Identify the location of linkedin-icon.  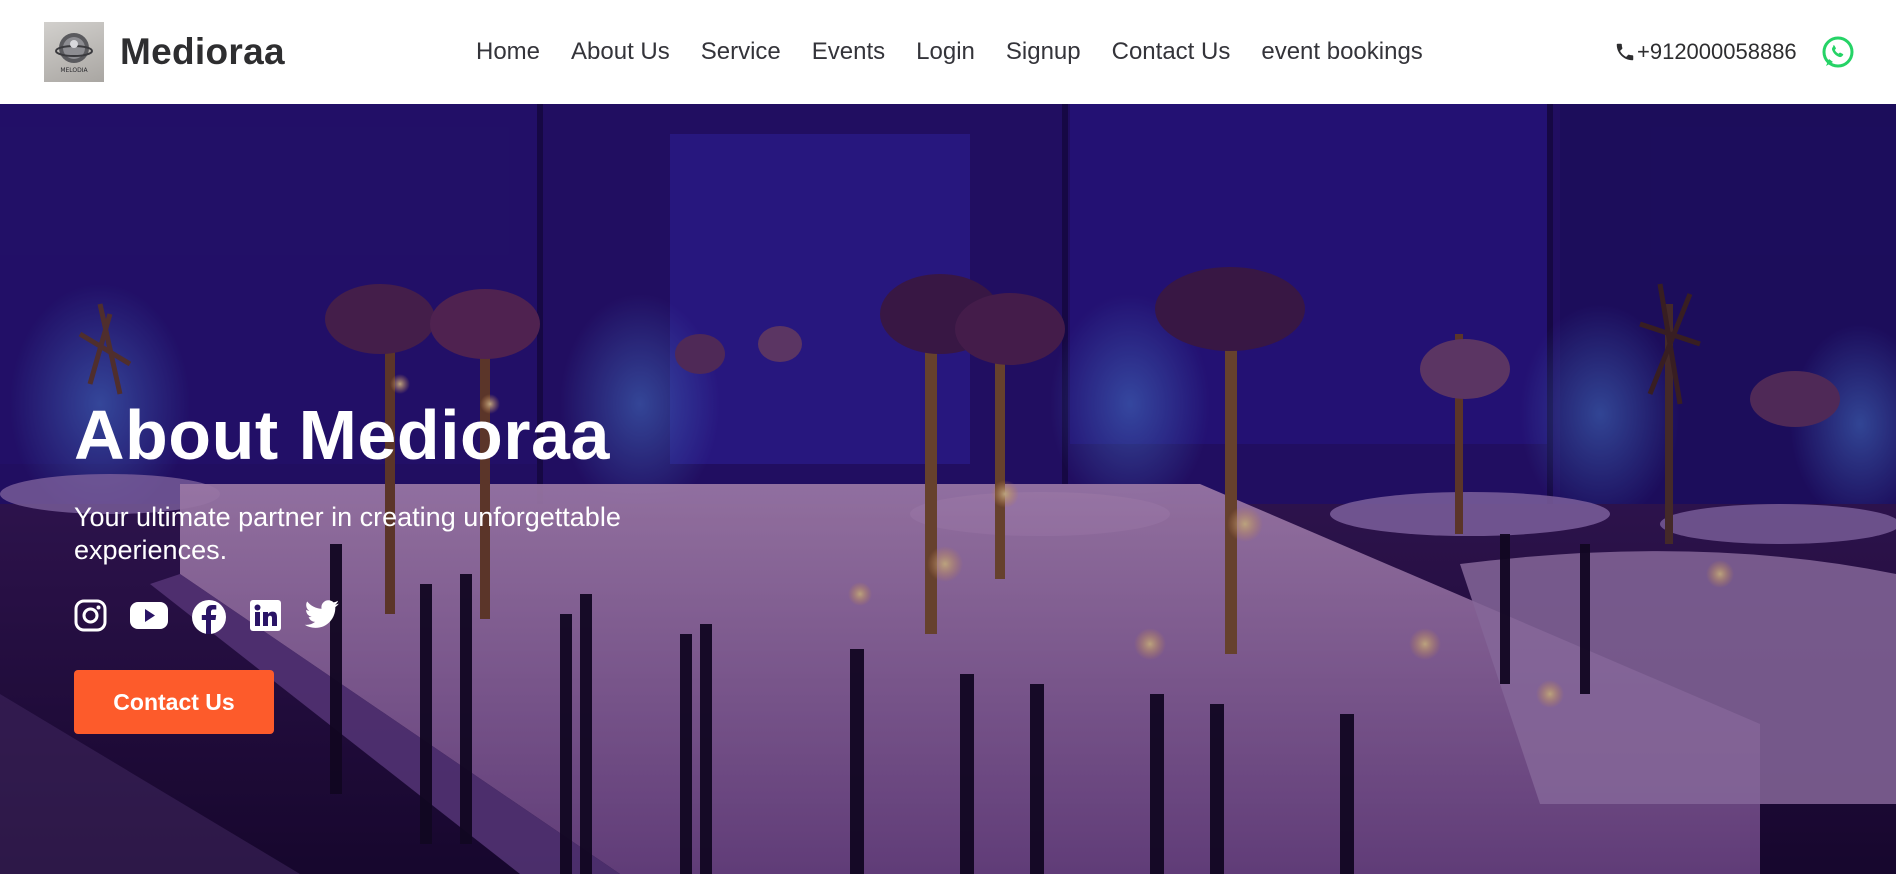
(265, 617).